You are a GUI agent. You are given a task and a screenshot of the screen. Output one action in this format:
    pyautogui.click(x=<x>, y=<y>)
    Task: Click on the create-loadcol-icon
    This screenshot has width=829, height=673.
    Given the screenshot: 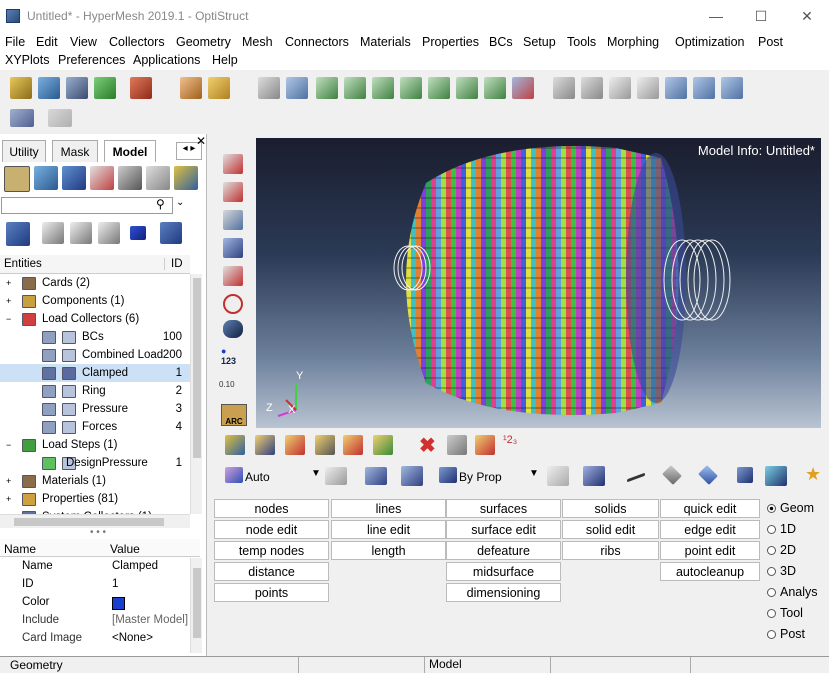 What is the action you would take?
    pyautogui.click(x=295, y=445)
    